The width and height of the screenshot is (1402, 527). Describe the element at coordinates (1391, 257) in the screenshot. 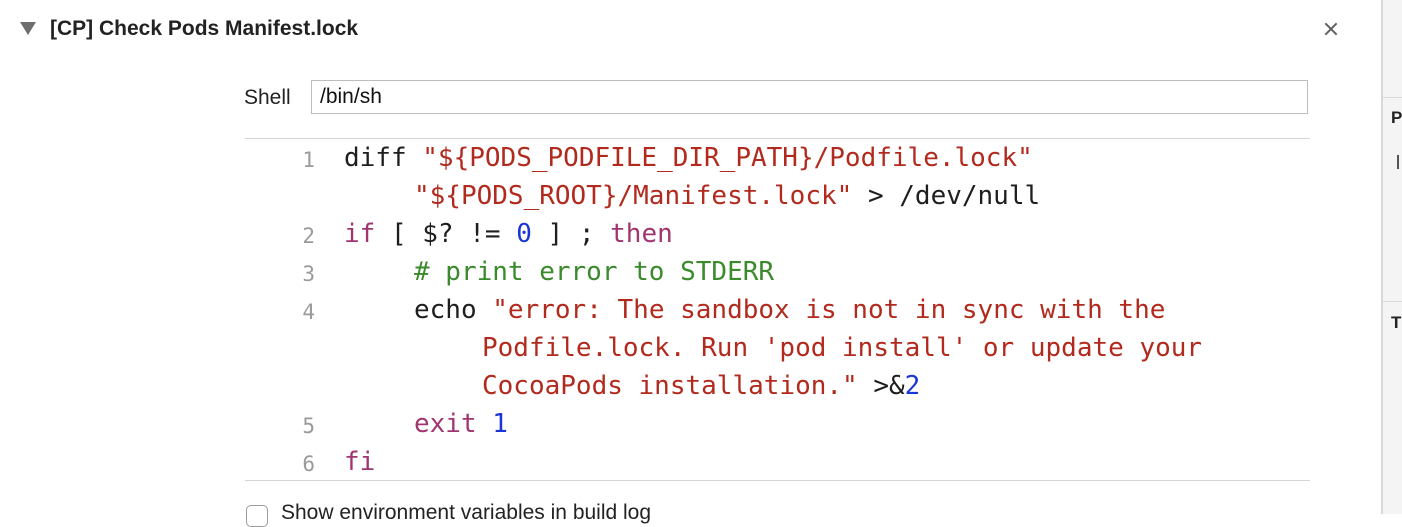

I see `inspector-panel-edge: P T` at that location.